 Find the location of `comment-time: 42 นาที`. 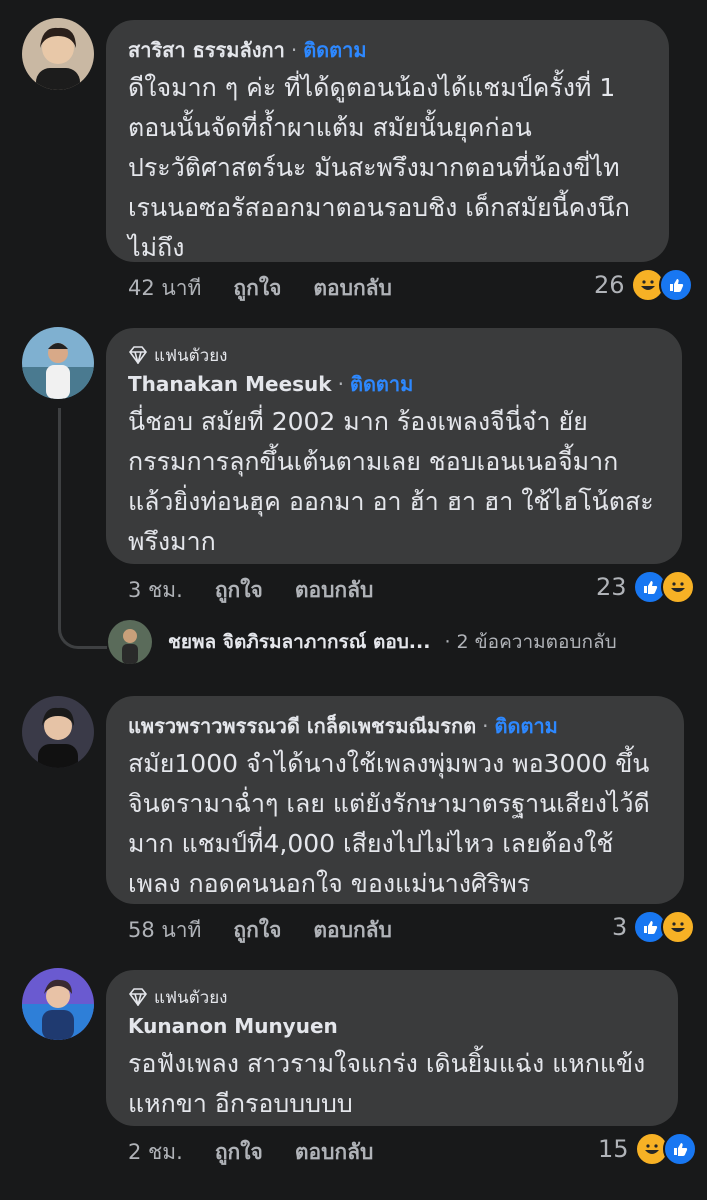

comment-time: 42 นาที is located at coordinates (164, 288).